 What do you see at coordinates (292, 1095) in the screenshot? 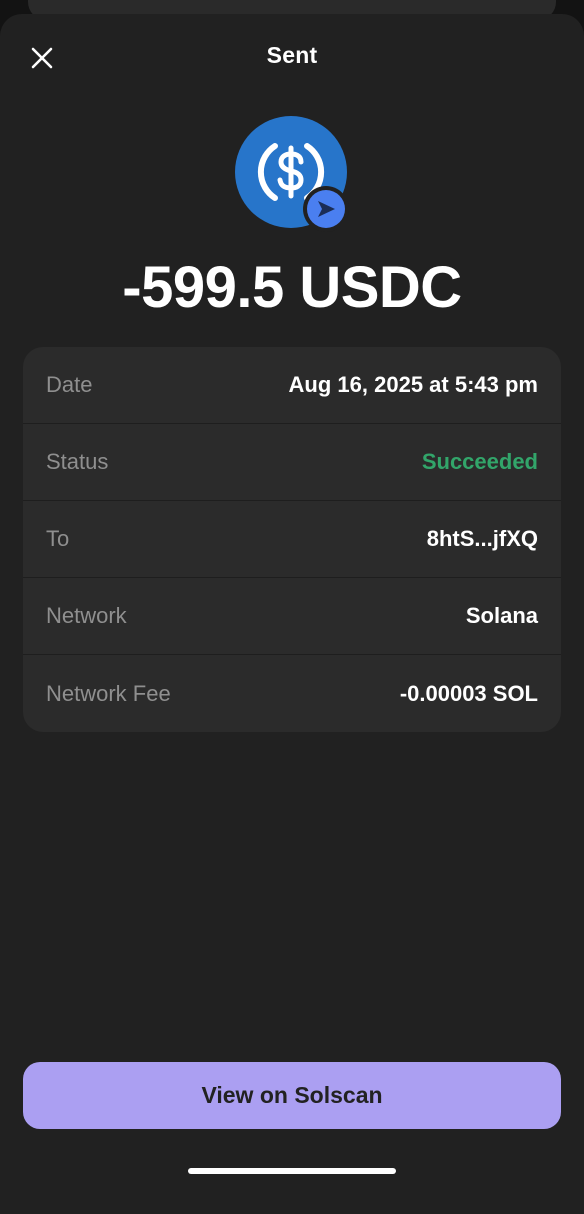
I see `view-on-solscan-button: View on Solscan` at bounding box center [292, 1095].